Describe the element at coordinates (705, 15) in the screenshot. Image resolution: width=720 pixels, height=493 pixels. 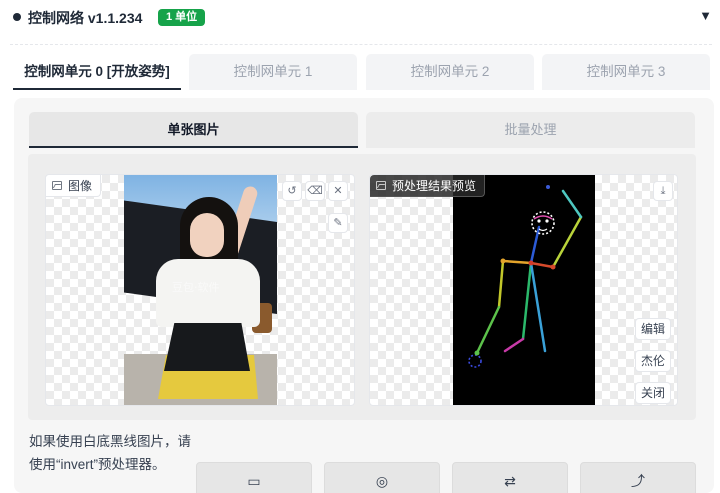
I see `triangle-down-icon: ▼` at that location.